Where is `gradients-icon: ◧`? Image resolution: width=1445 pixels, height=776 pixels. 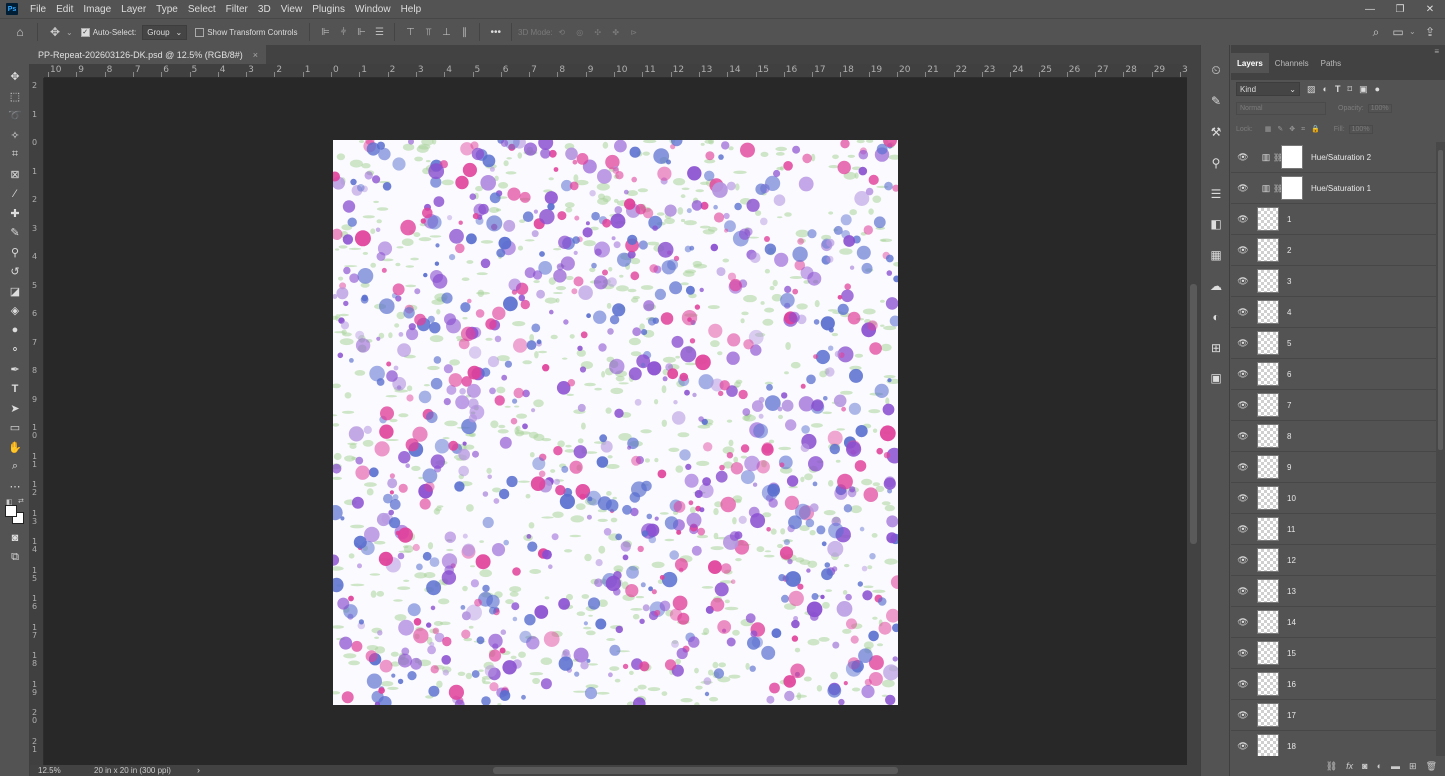 gradients-icon: ◧ is located at coordinates (1216, 224).